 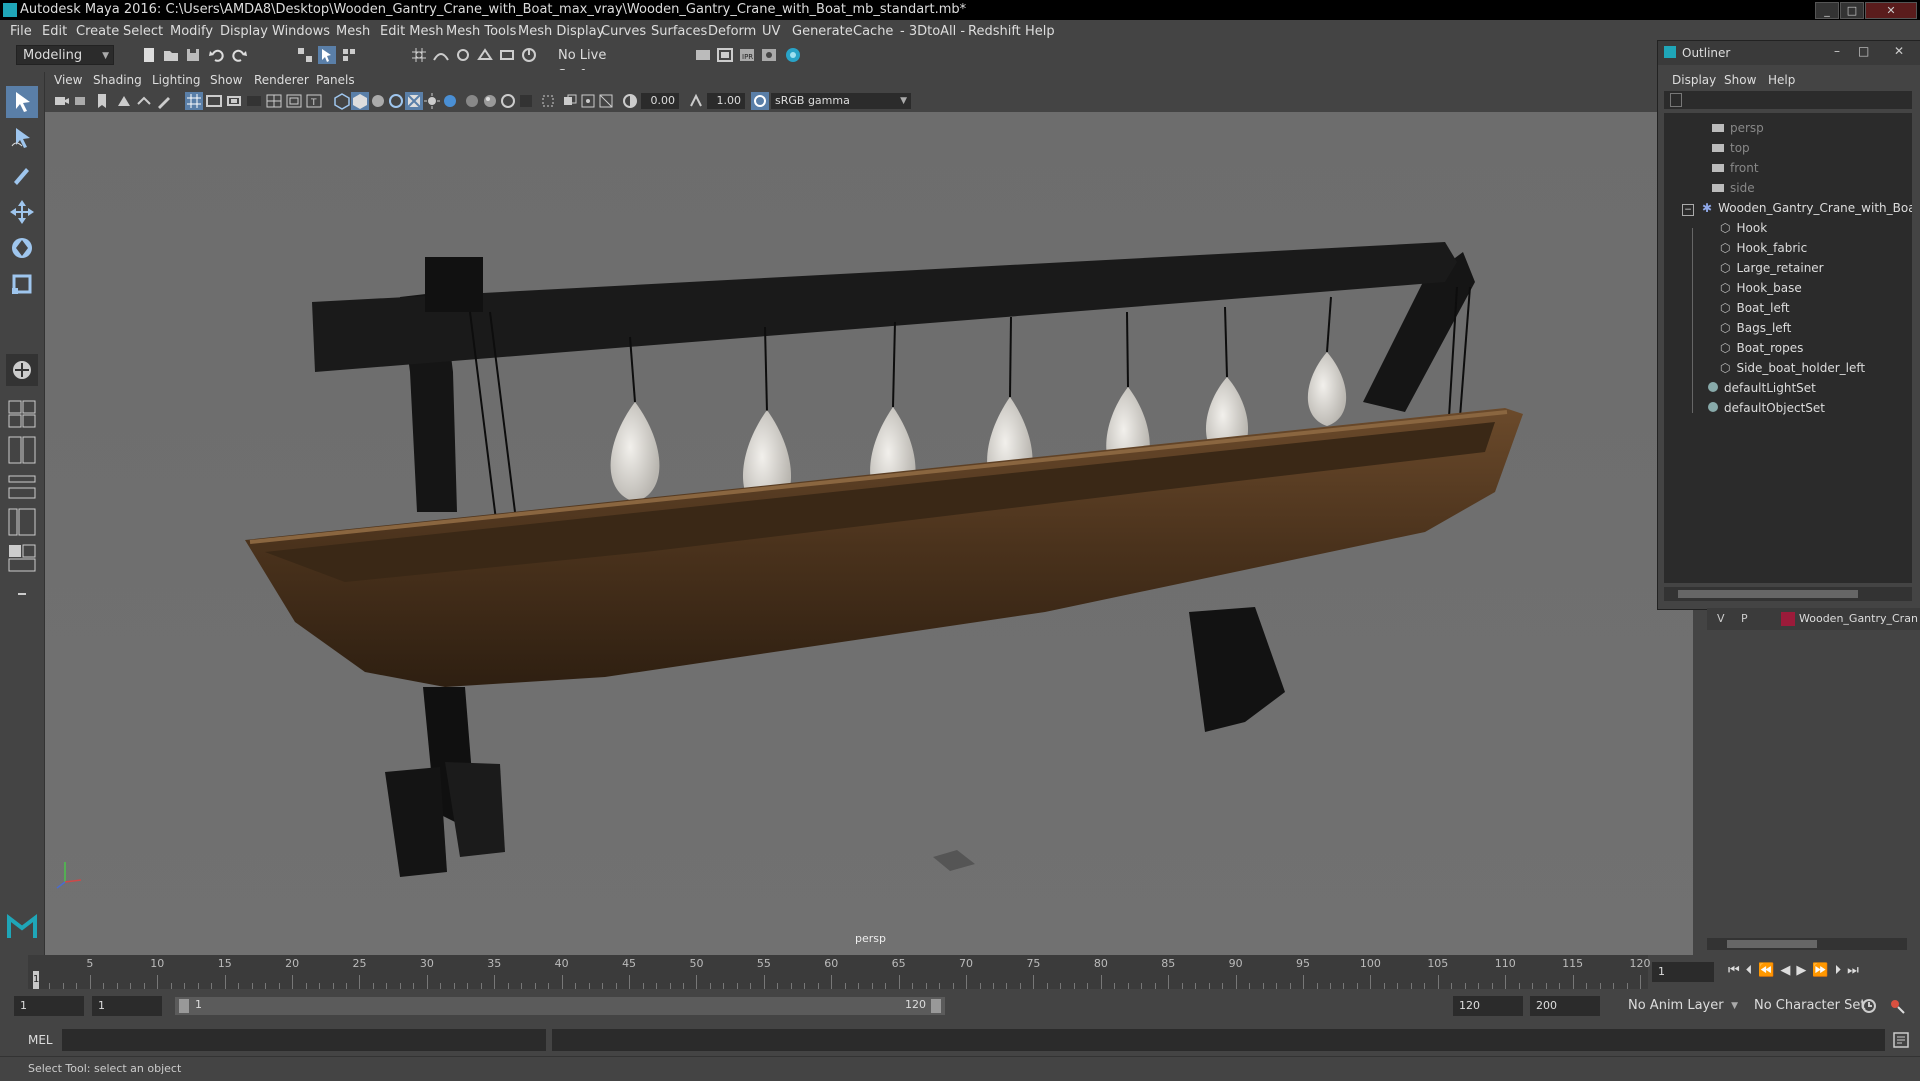 What do you see at coordinates (1721, 618) in the screenshot?
I see `layer-visibility-toggle: V` at bounding box center [1721, 618].